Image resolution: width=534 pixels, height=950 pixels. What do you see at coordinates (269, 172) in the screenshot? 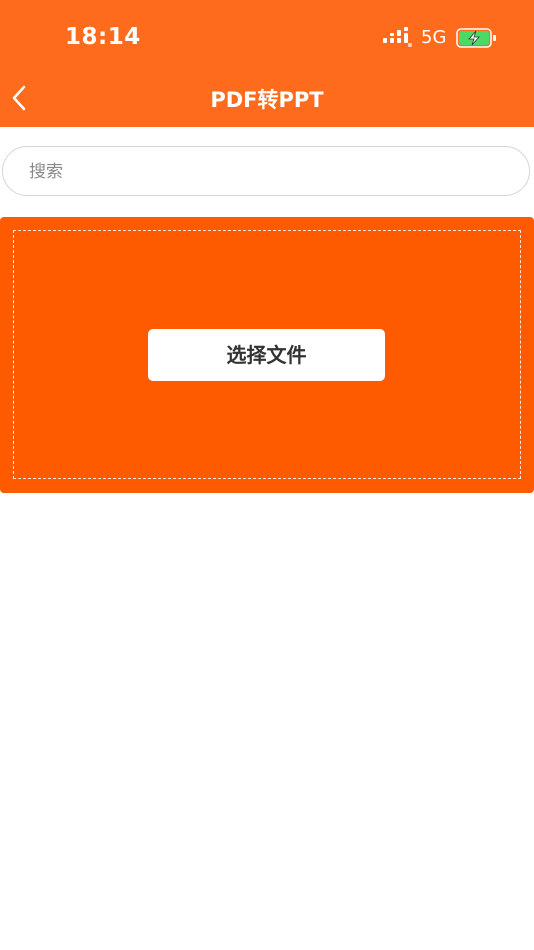
I see `search-input` at bounding box center [269, 172].